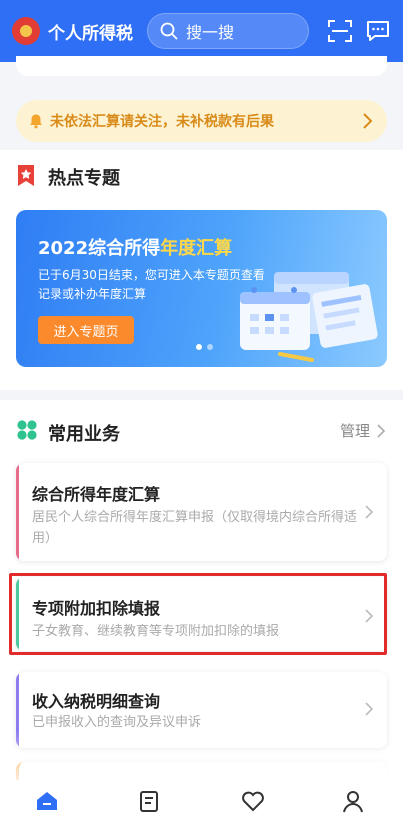 The width and height of the screenshot is (403, 814). What do you see at coordinates (198, 614) in the screenshot?
I see `highlight-box` at bounding box center [198, 614].